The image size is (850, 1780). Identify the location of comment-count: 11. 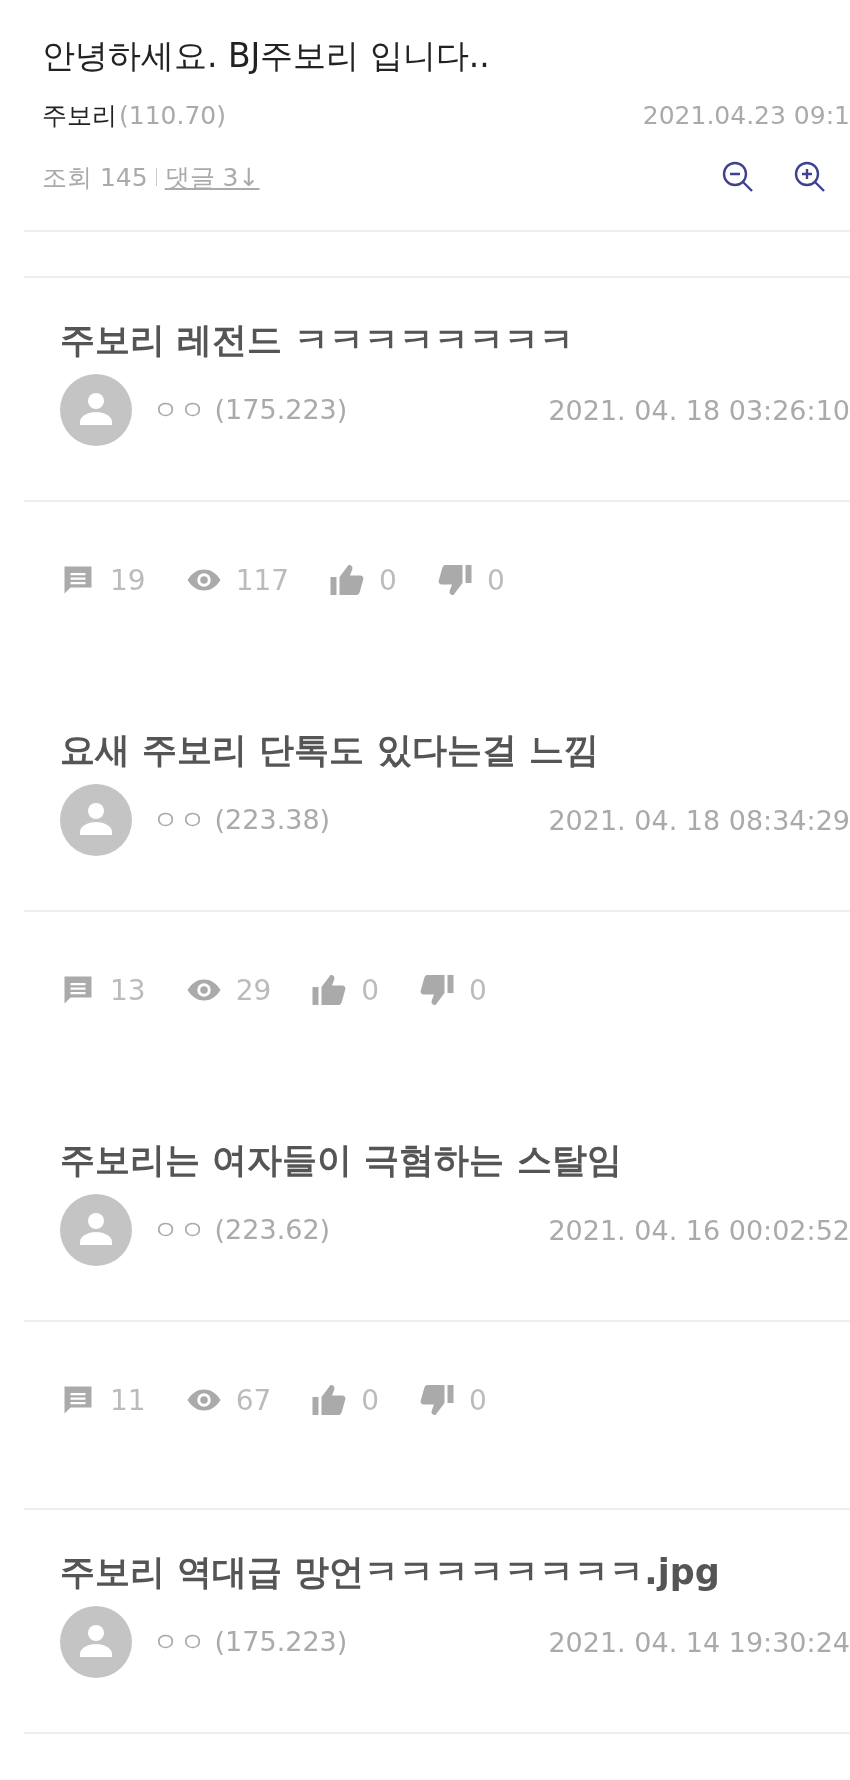
(128, 1400).